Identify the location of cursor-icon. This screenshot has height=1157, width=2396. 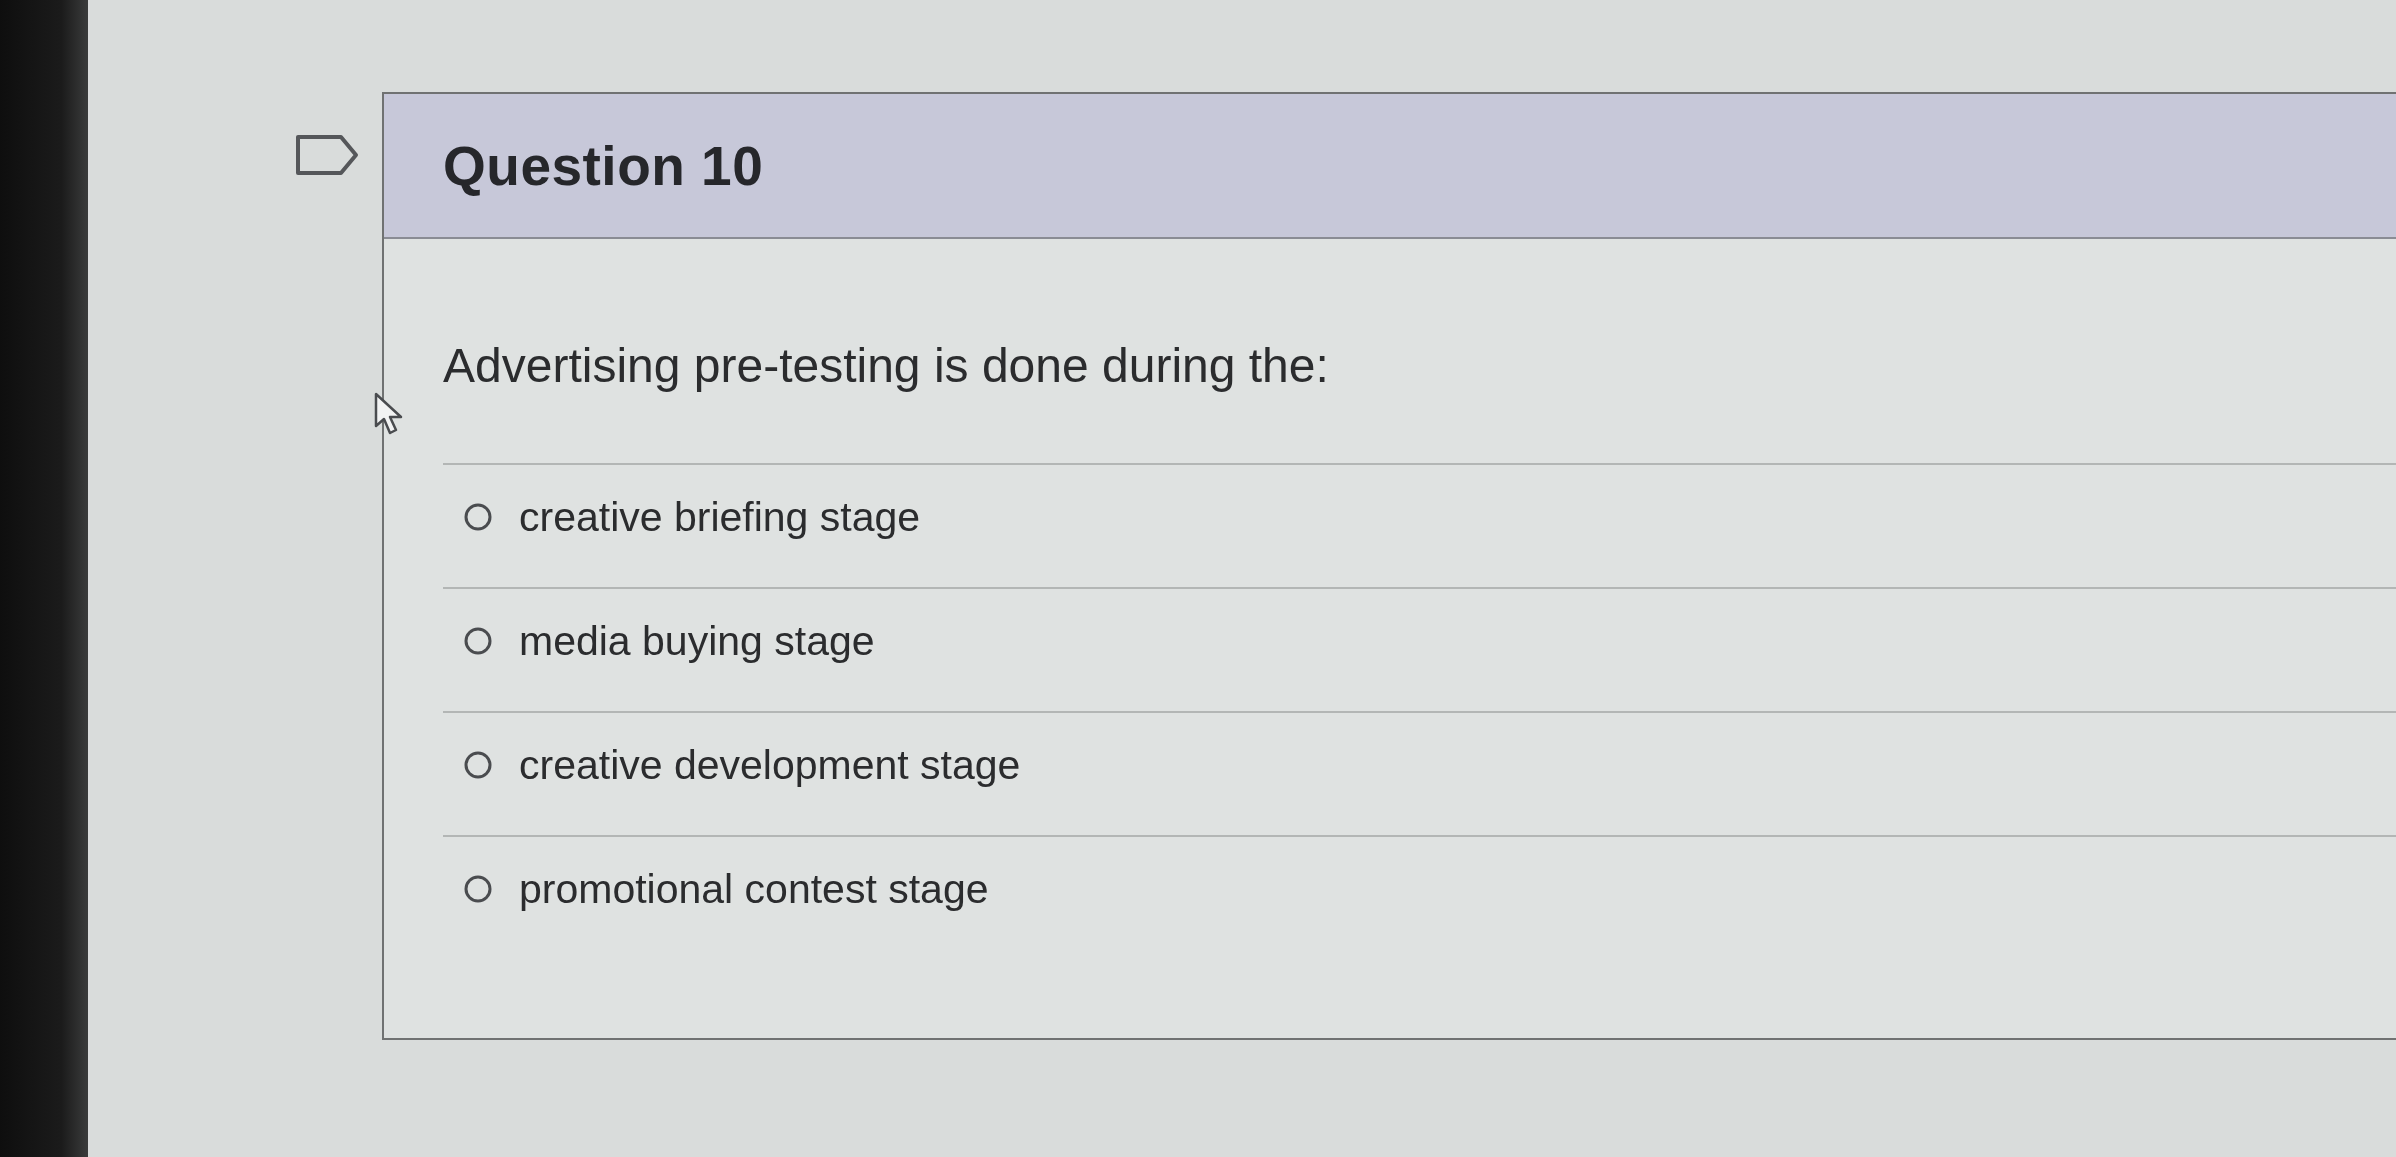
(389, 414).